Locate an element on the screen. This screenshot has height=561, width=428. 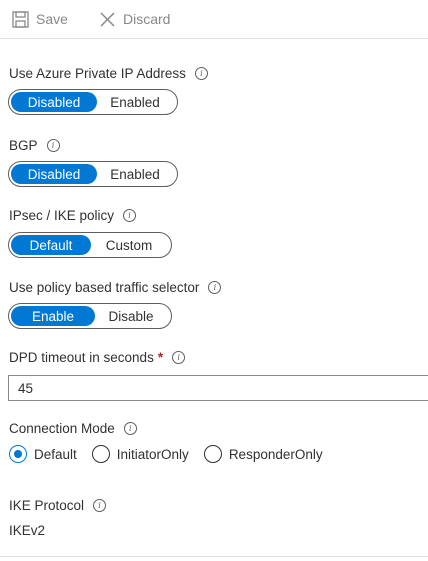
policy-selector-label: Use policy based traffic selector i is located at coordinates (115, 287).